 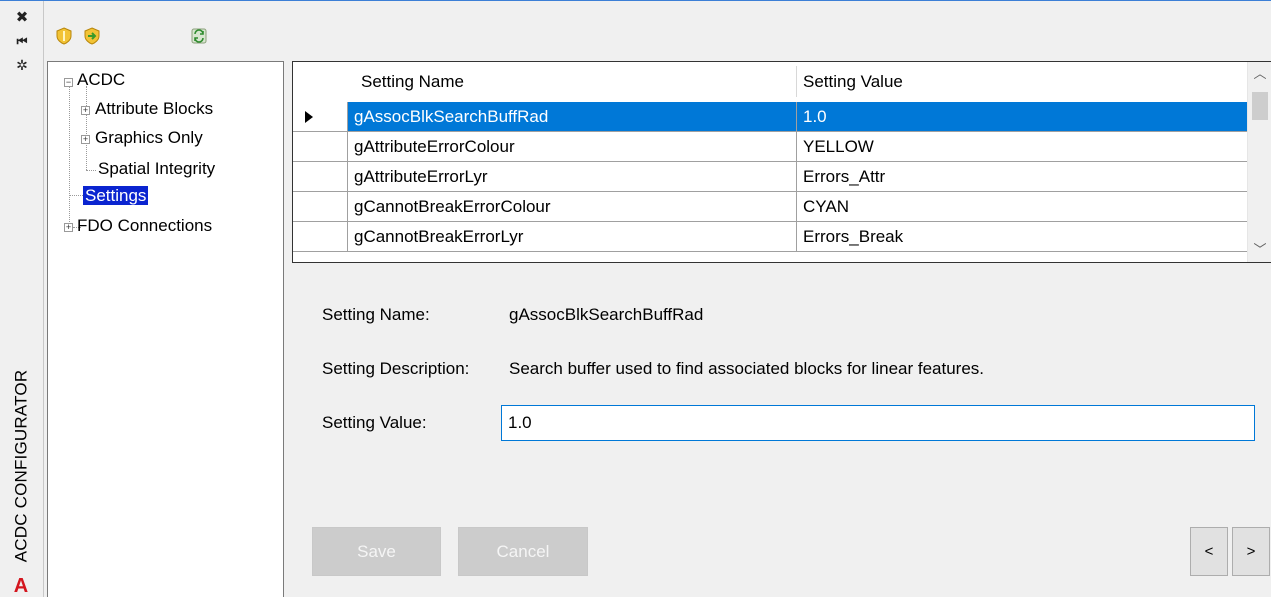 What do you see at coordinates (396, 368) in the screenshot?
I see `setting-description-label: Setting Description:` at bounding box center [396, 368].